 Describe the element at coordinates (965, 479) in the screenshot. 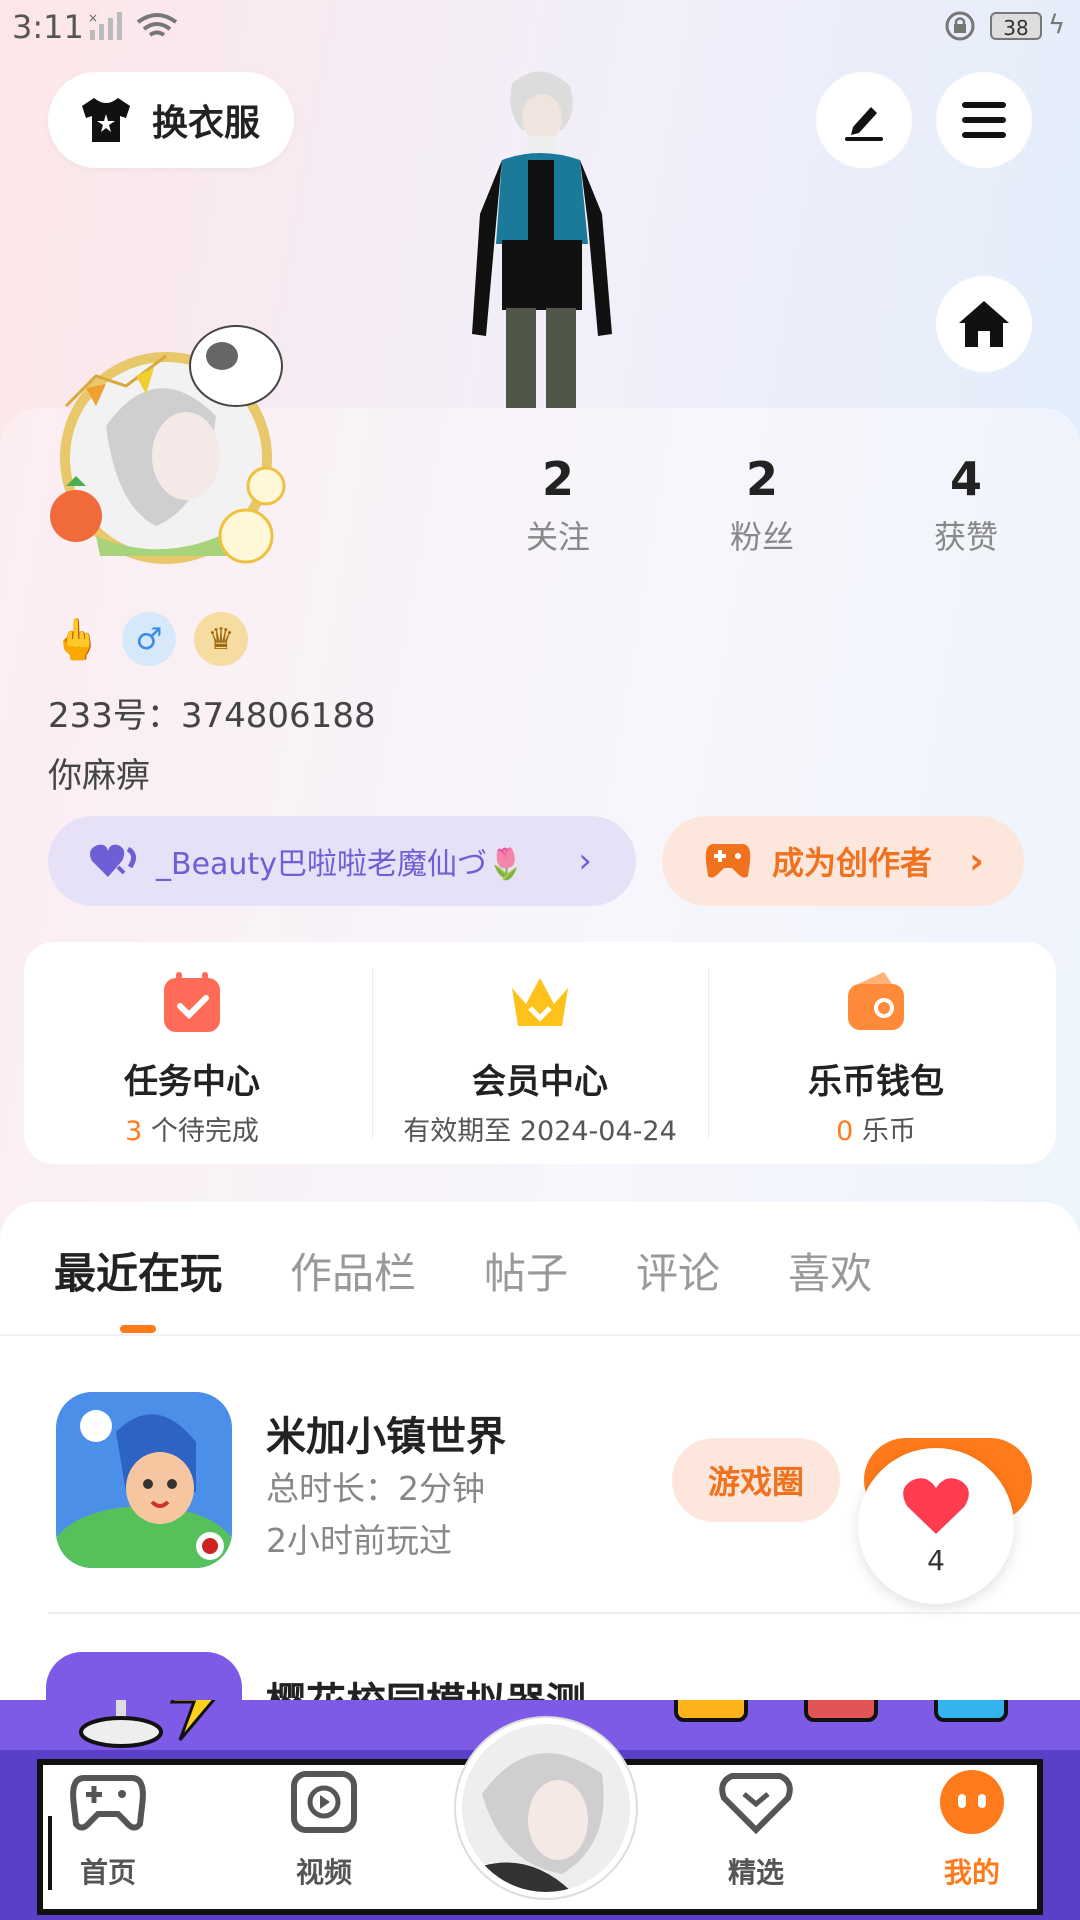

I see `stat-value: 4` at that location.